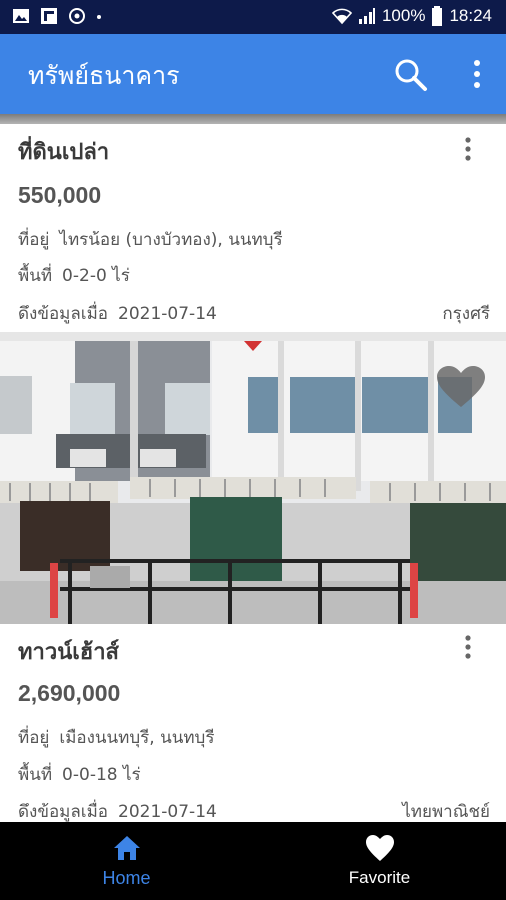 The width and height of the screenshot is (506, 900). I want to click on listing-price: 550,000, so click(60, 195).